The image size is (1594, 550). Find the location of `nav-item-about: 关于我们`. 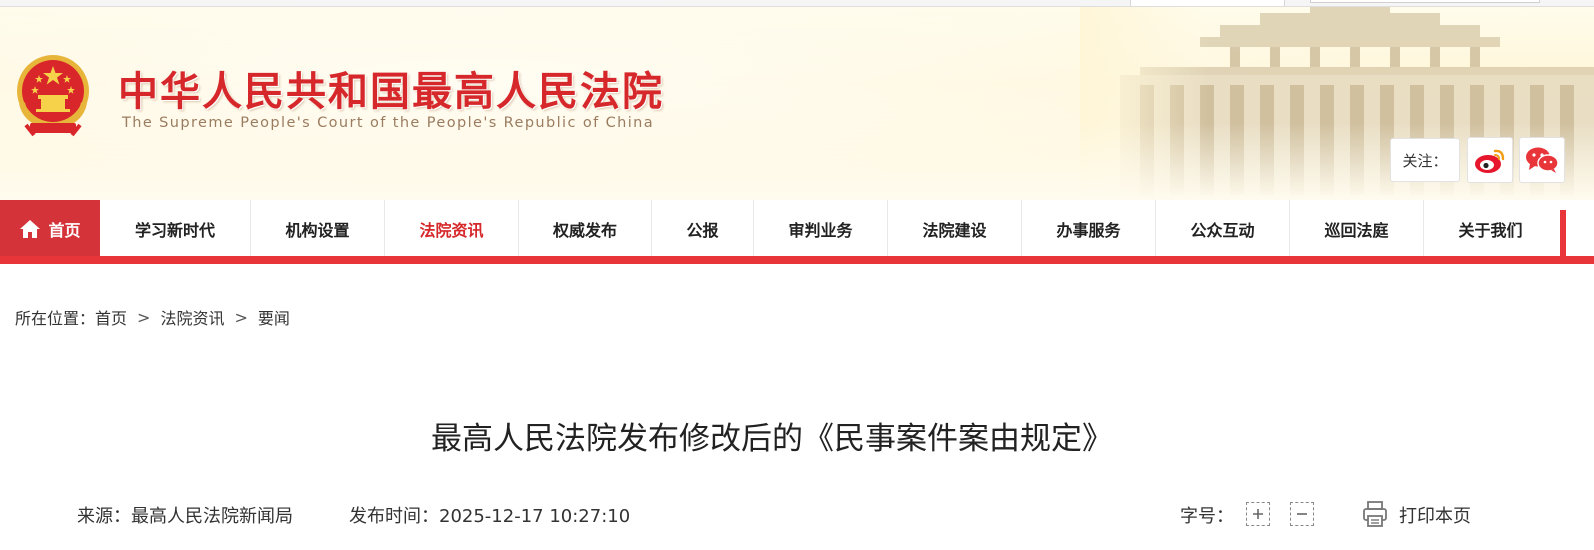

nav-item-about: 关于我们 is located at coordinates (1490, 228).